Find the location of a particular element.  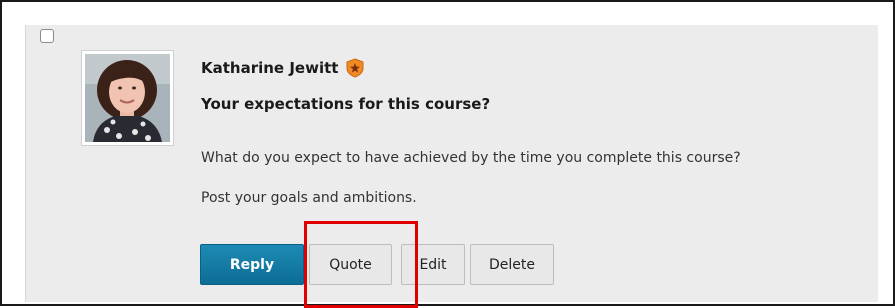

quote-button: Quote is located at coordinates (350, 264).